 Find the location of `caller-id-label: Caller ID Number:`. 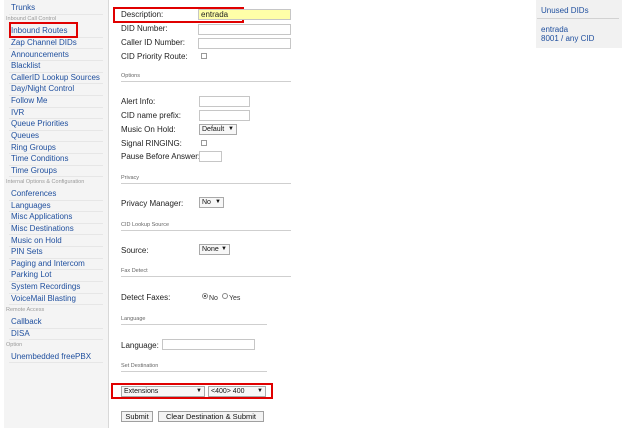

caller-id-label: Caller ID Number: is located at coordinates (153, 42).